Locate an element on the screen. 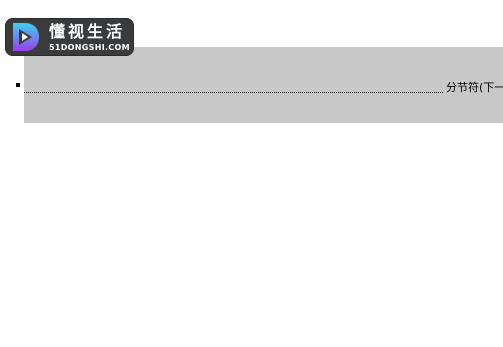 This screenshot has width=503, height=347. section-break-label: 分节符(下一 is located at coordinates (474, 87).